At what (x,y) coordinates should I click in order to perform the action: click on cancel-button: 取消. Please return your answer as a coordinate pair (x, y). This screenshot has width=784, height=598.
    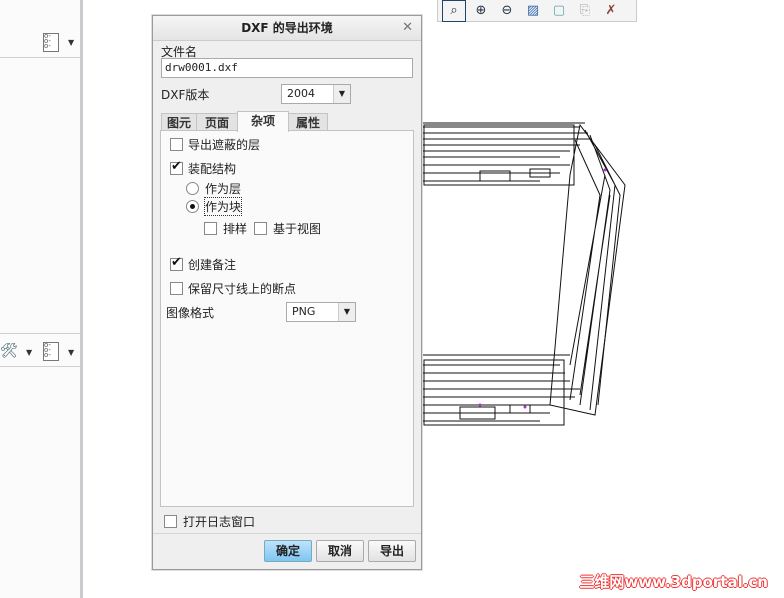
    Looking at the image, I should click on (340, 551).